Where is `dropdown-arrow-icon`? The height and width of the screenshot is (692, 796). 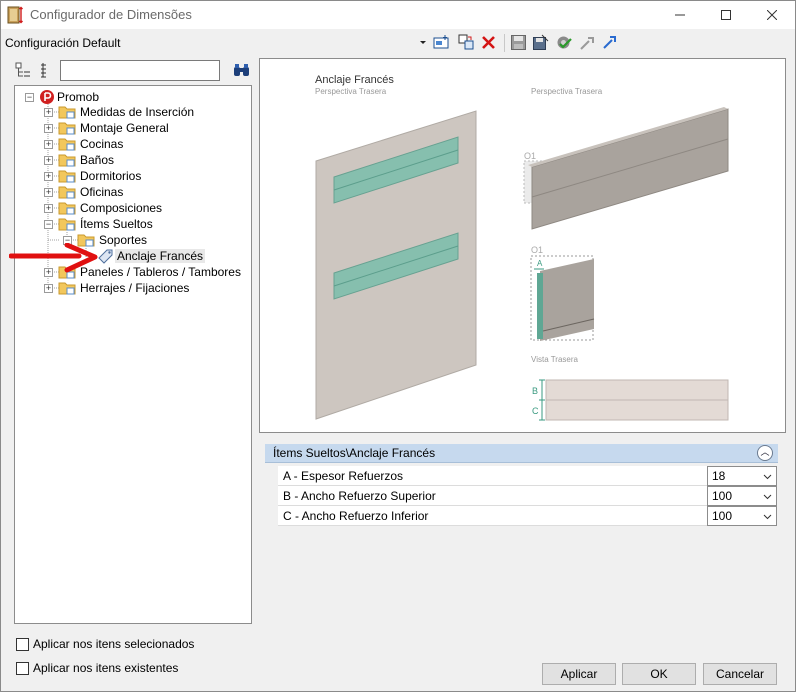
dropdown-arrow-icon is located at coordinates (423, 42).